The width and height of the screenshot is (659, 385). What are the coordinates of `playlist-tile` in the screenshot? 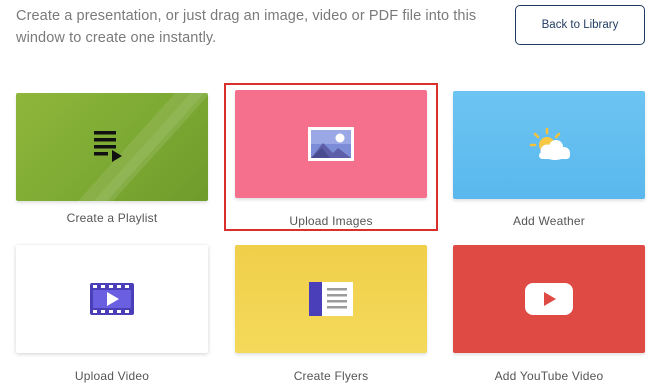 It's located at (112, 147).